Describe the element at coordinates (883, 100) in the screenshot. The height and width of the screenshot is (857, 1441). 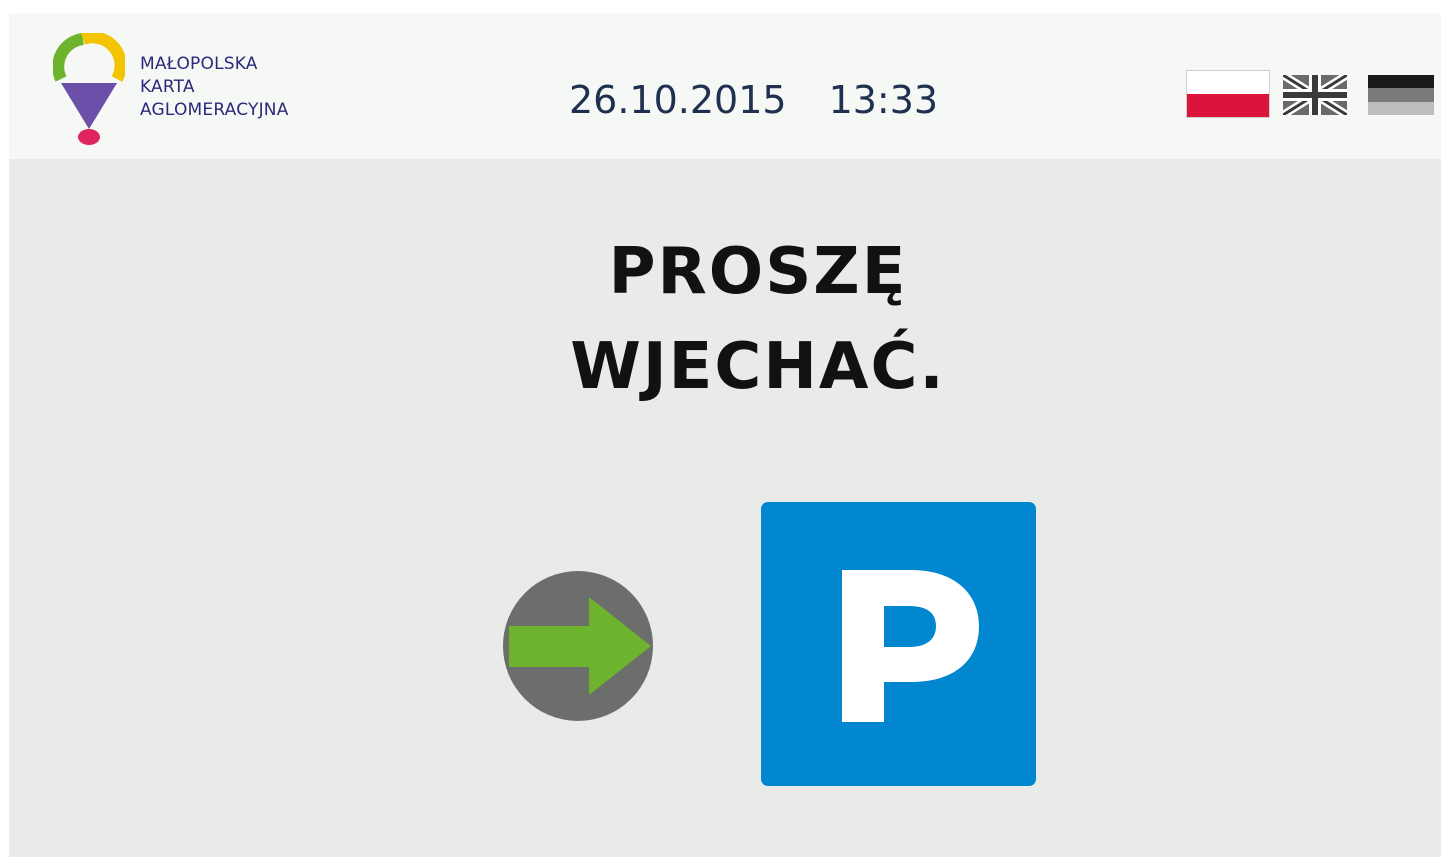
I see `time-label: 13:33` at that location.